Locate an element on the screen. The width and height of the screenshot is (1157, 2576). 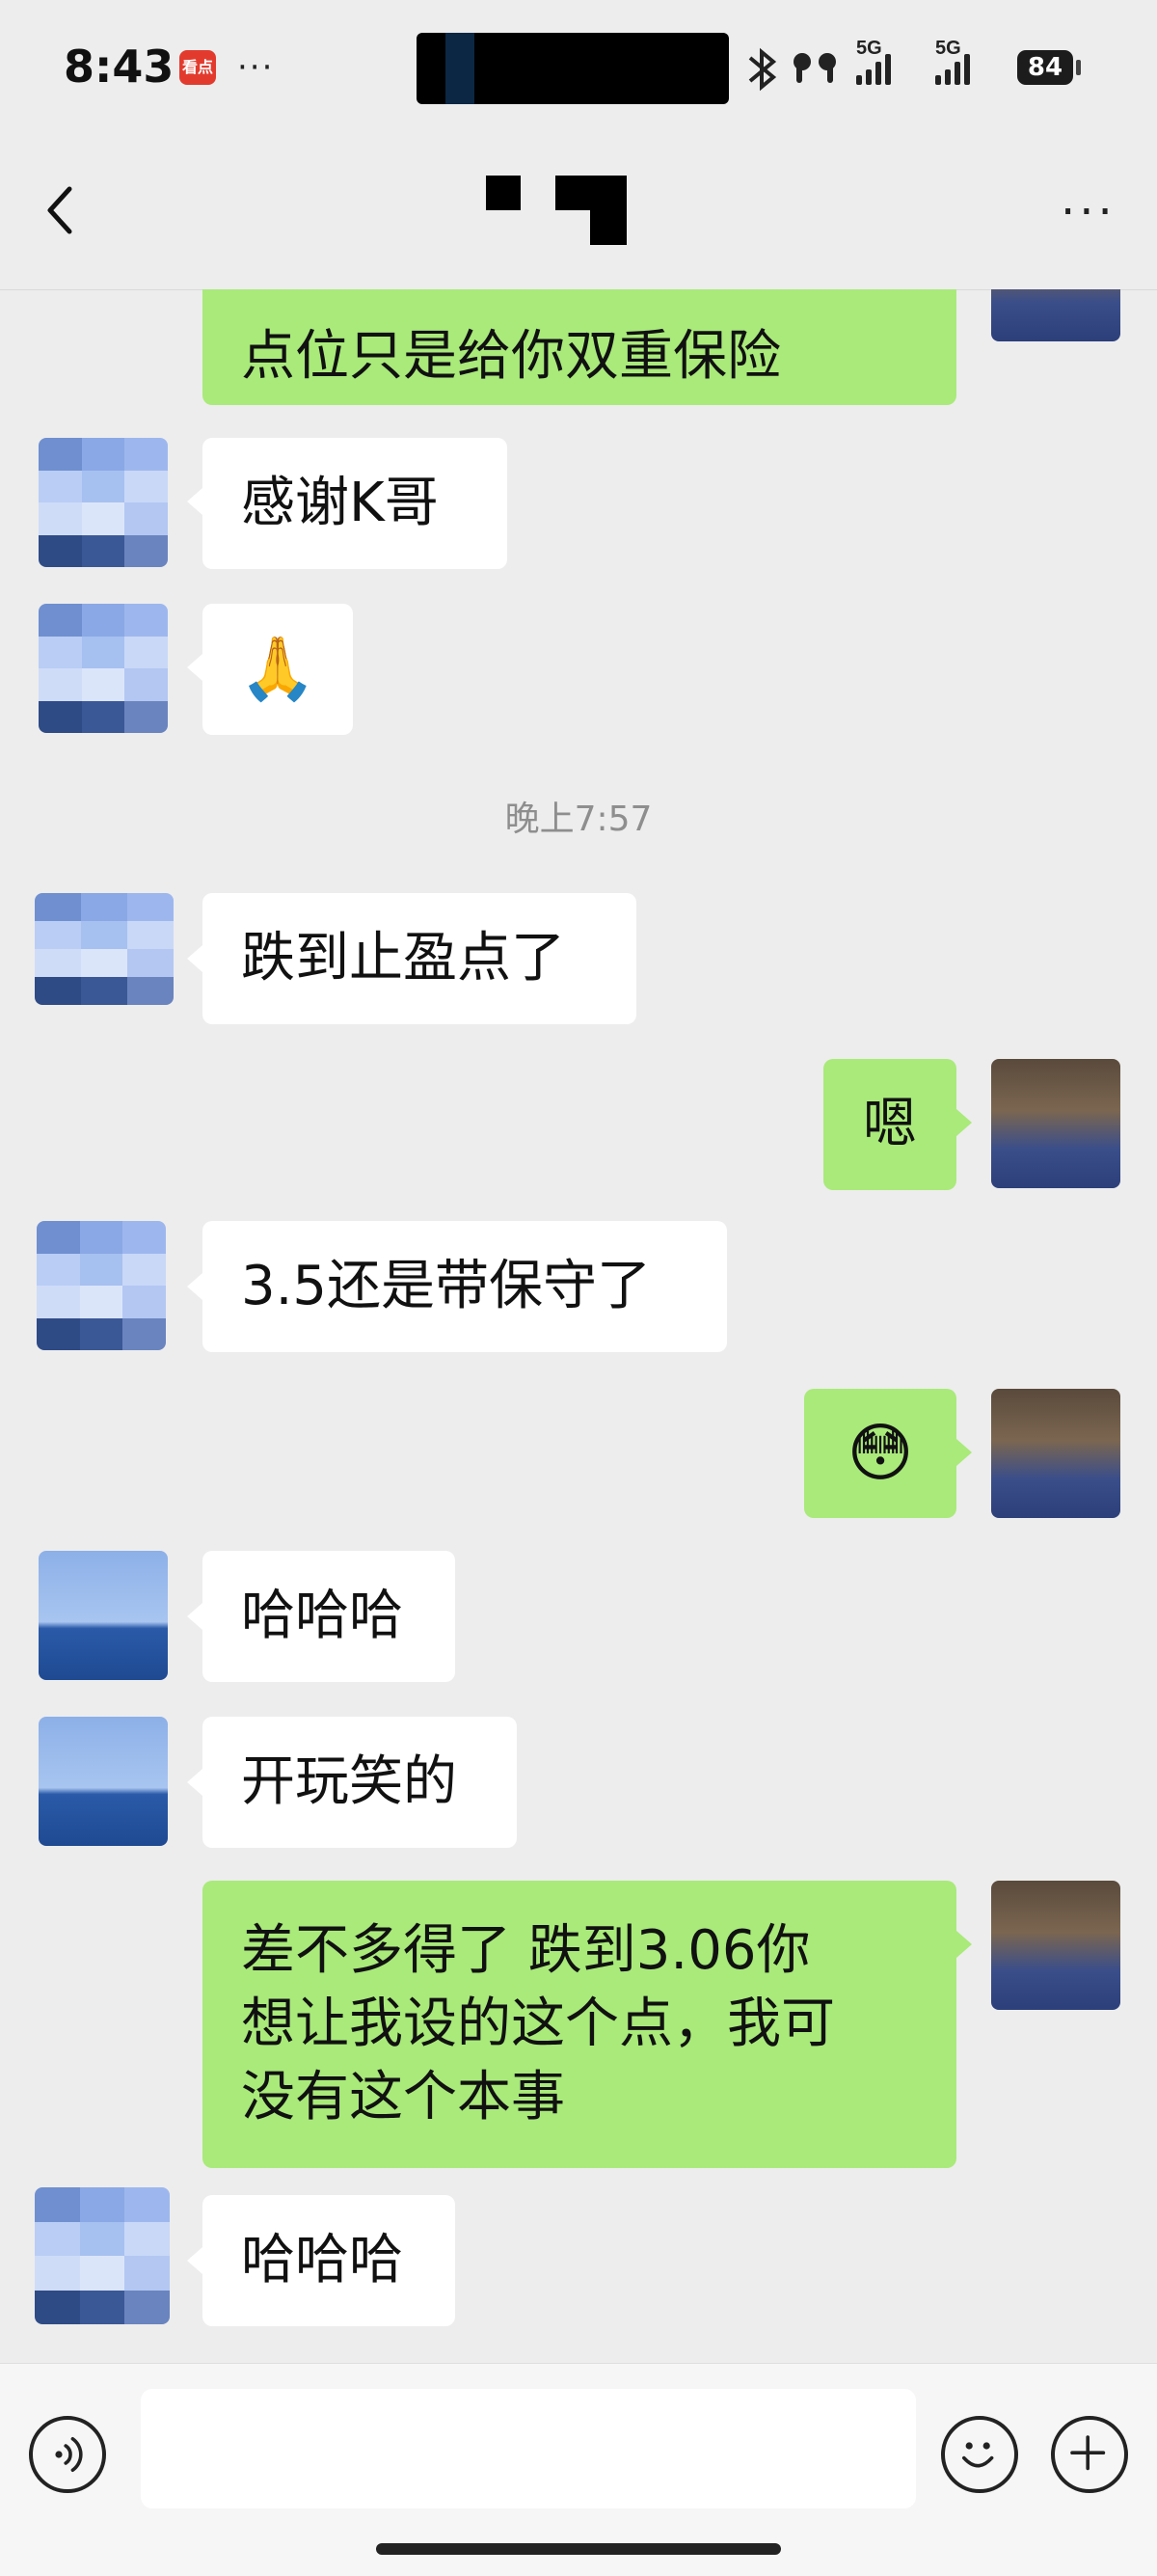
battery-tip is located at coordinates (1078, 67).